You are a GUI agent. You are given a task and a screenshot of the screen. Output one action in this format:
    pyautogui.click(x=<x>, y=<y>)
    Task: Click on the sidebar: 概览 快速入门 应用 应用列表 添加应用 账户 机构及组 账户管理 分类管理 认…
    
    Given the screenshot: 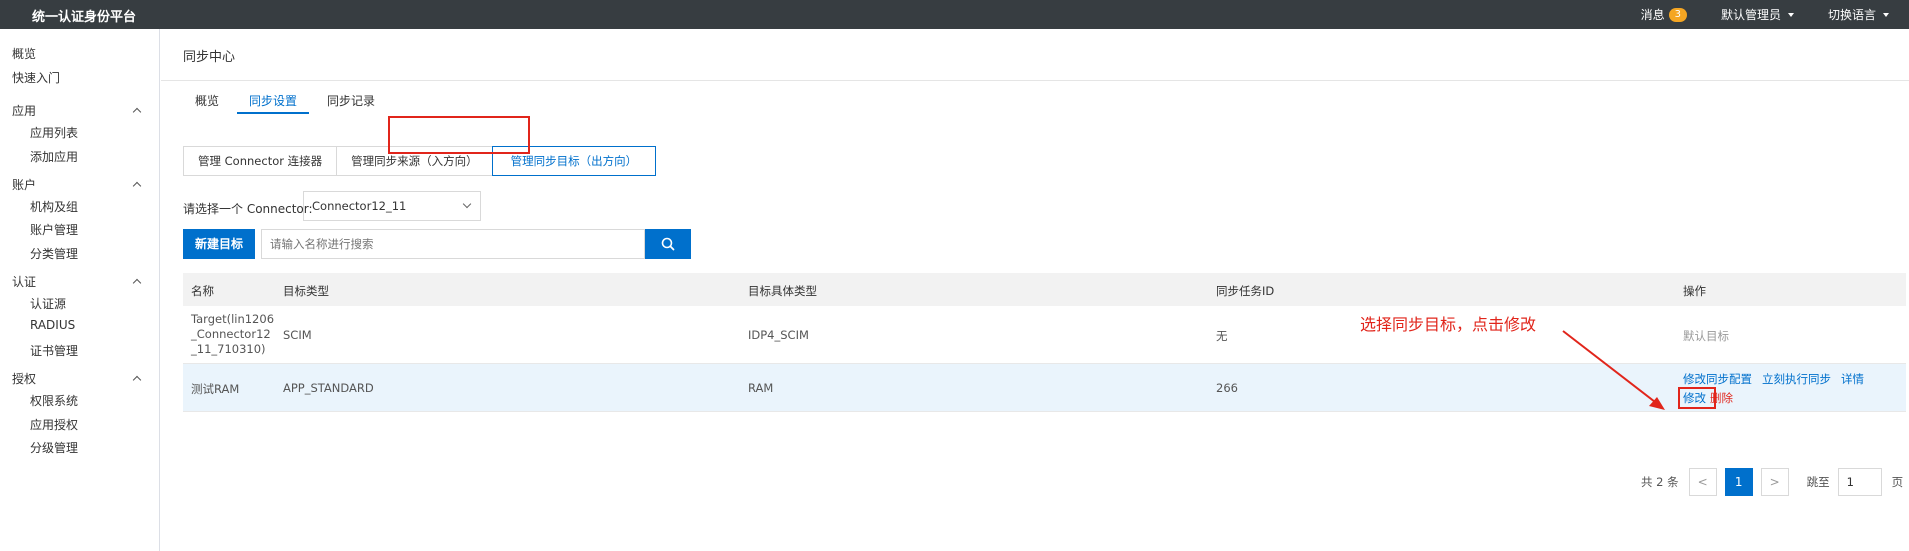 What is the action you would take?
    pyautogui.click(x=80, y=290)
    